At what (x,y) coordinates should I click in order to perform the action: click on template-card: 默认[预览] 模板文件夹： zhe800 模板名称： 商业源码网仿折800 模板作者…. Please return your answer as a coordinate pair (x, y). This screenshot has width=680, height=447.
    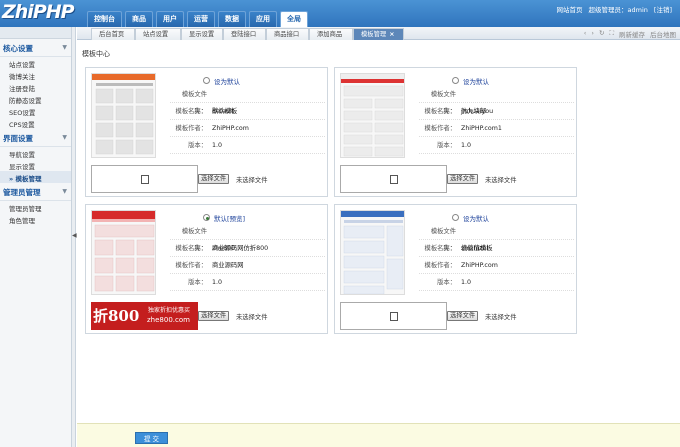
    Looking at the image, I should click on (206, 269).